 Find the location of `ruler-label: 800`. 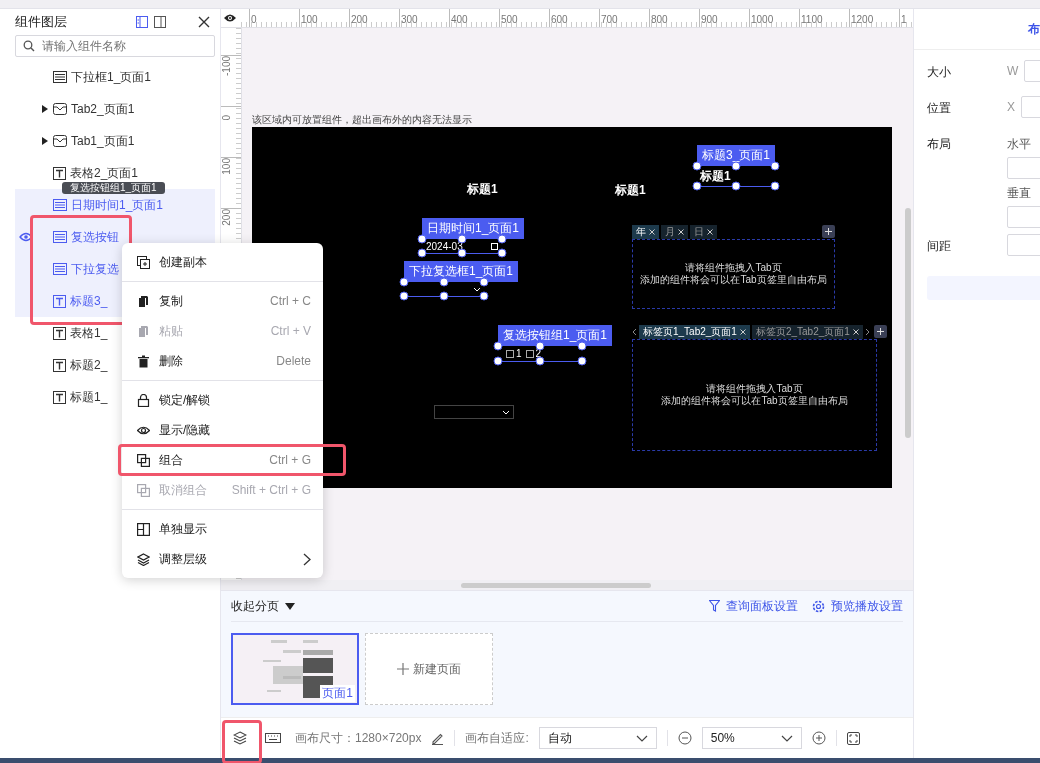

ruler-label: 800 is located at coordinates (659, 19).